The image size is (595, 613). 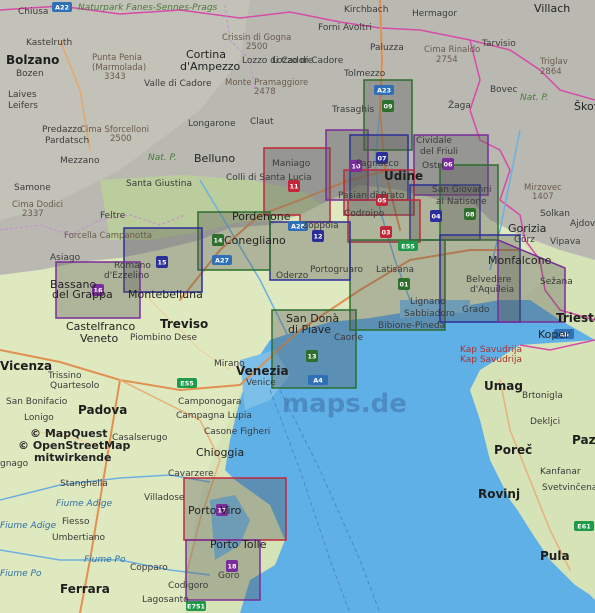 What do you see at coordinates (64, 376) in the screenshot?
I see `label-trissino: Trissino` at bounding box center [64, 376].